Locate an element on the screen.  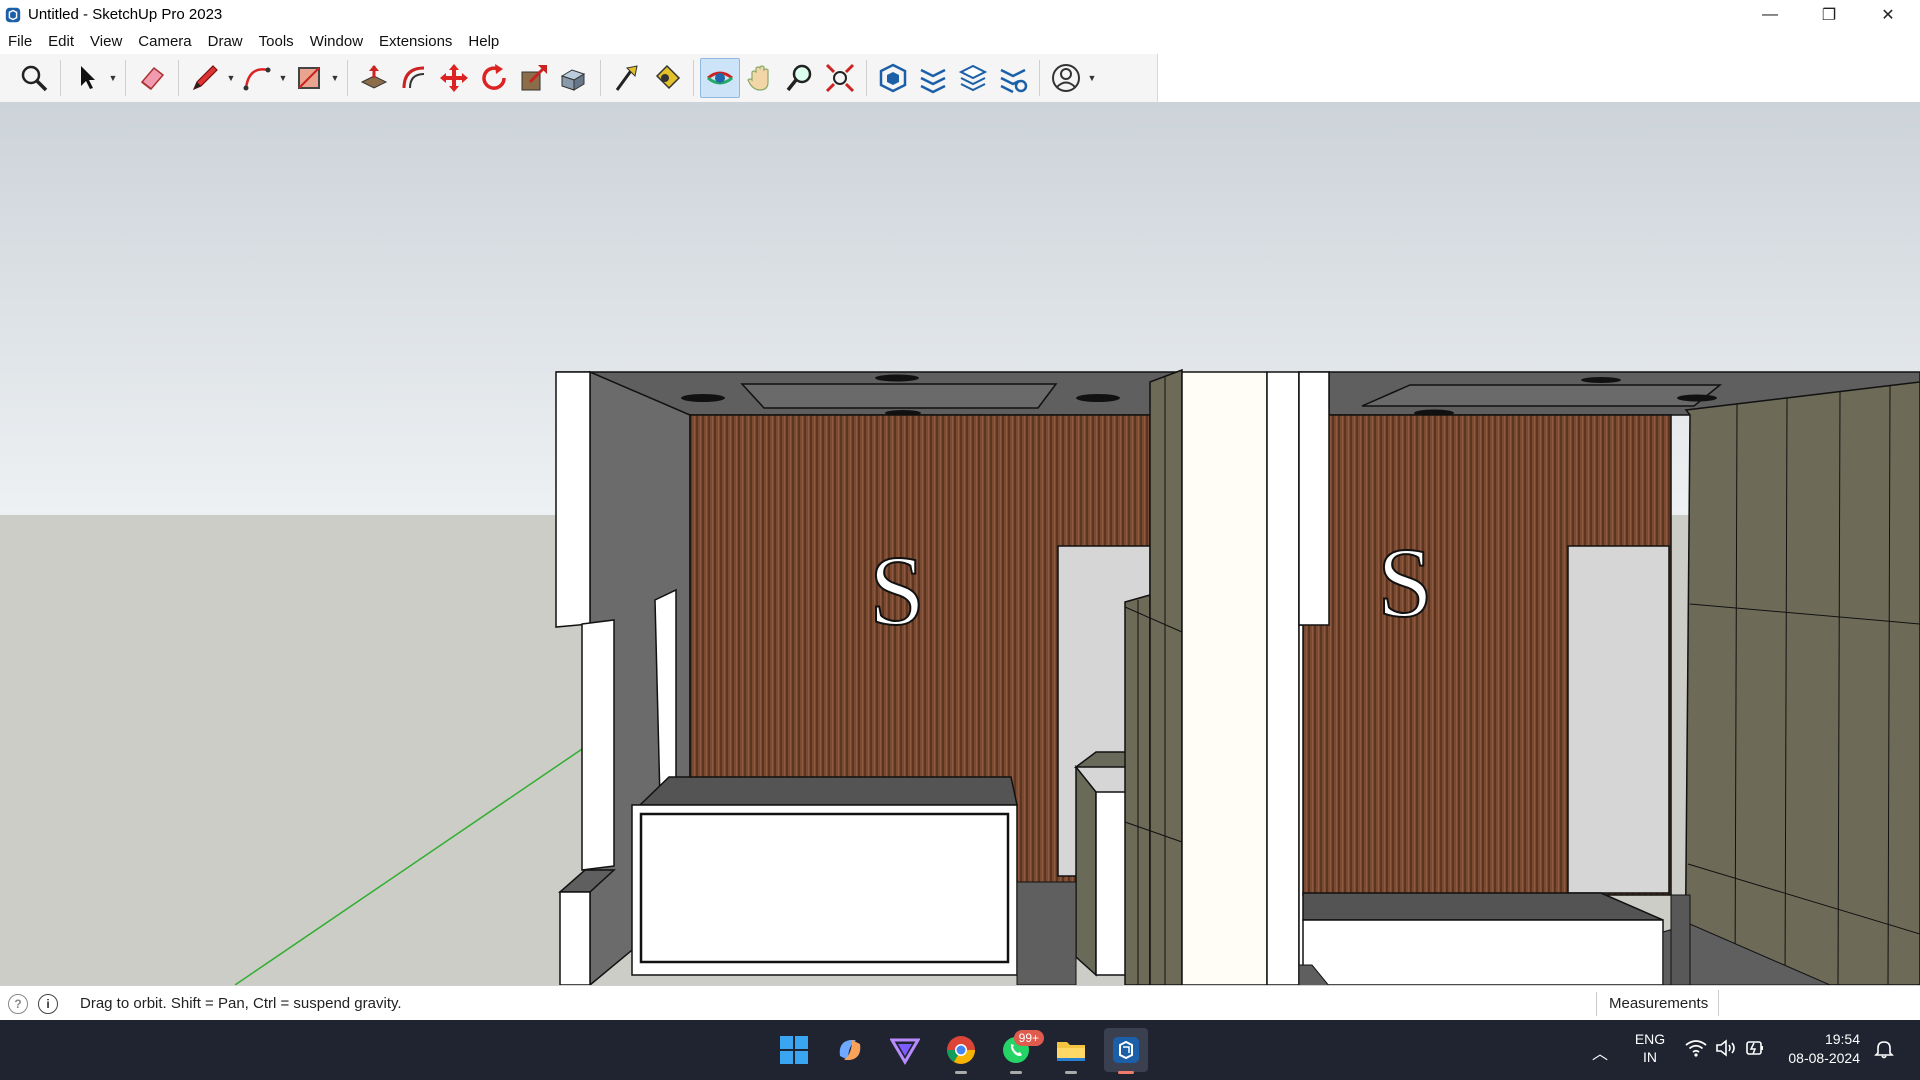
sketchup-logo-icon is located at coordinates (13, 14).